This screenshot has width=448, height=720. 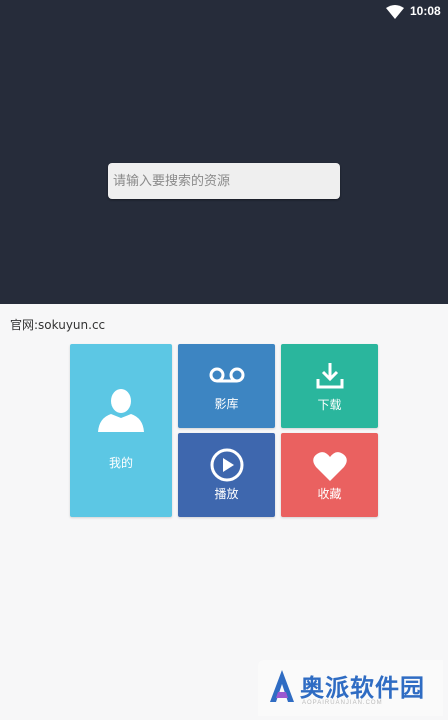 What do you see at coordinates (120, 463) in the screenshot?
I see `tile-me-label: 我的` at bounding box center [120, 463].